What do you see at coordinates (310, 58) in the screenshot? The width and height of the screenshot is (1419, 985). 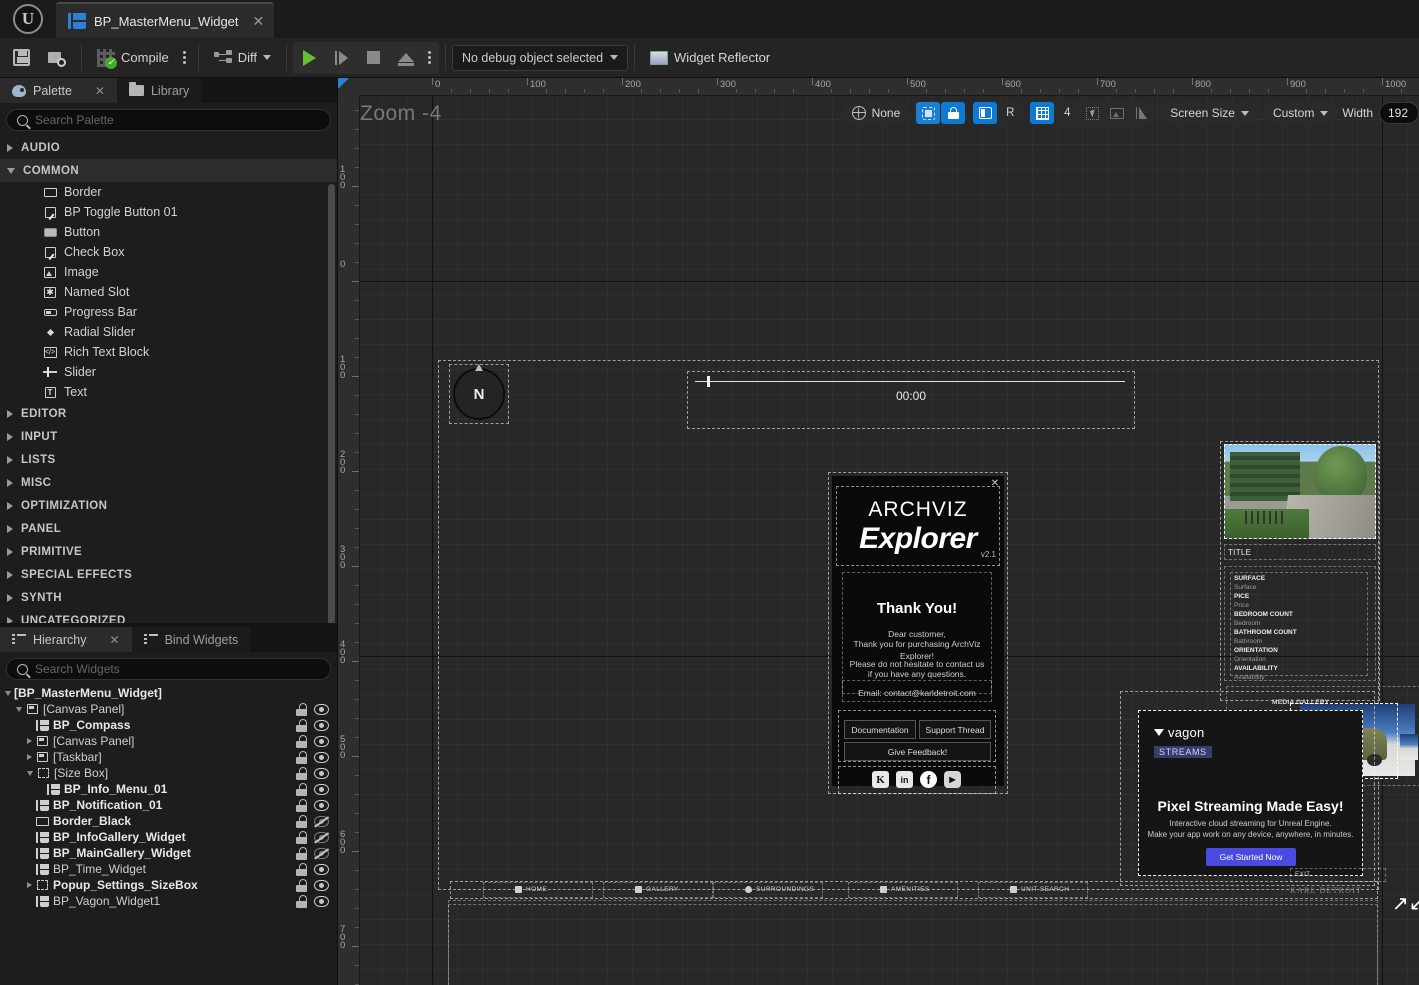 I see `play-button` at bounding box center [310, 58].